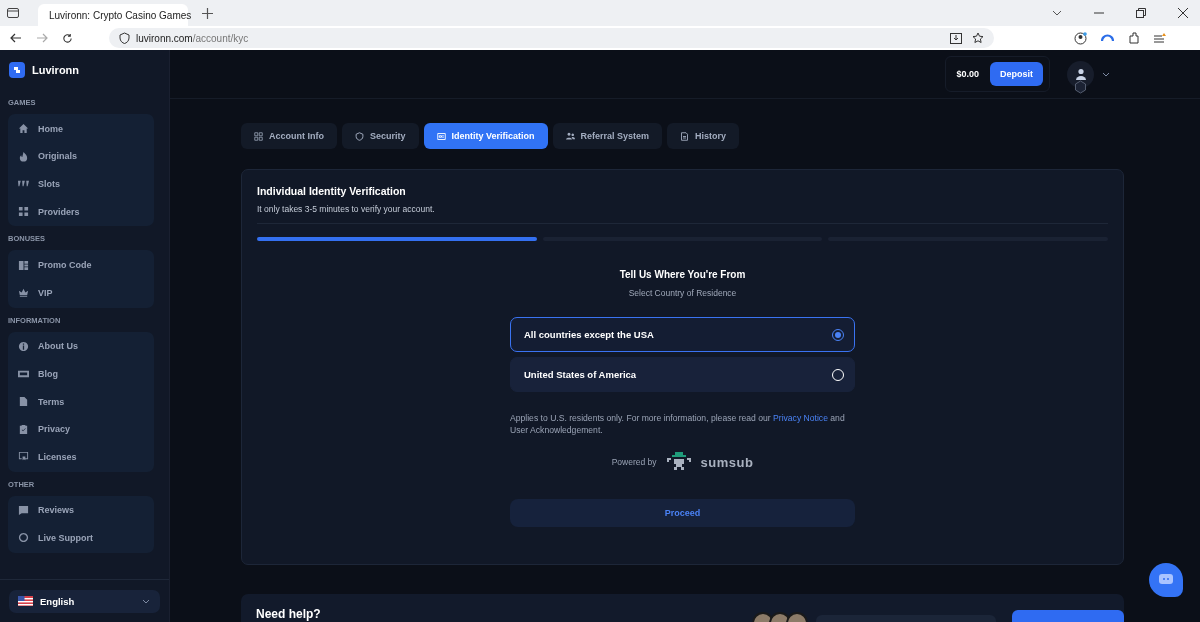  What do you see at coordinates (81, 265) in the screenshot?
I see `sidebar-item: Promo Code` at bounding box center [81, 265].